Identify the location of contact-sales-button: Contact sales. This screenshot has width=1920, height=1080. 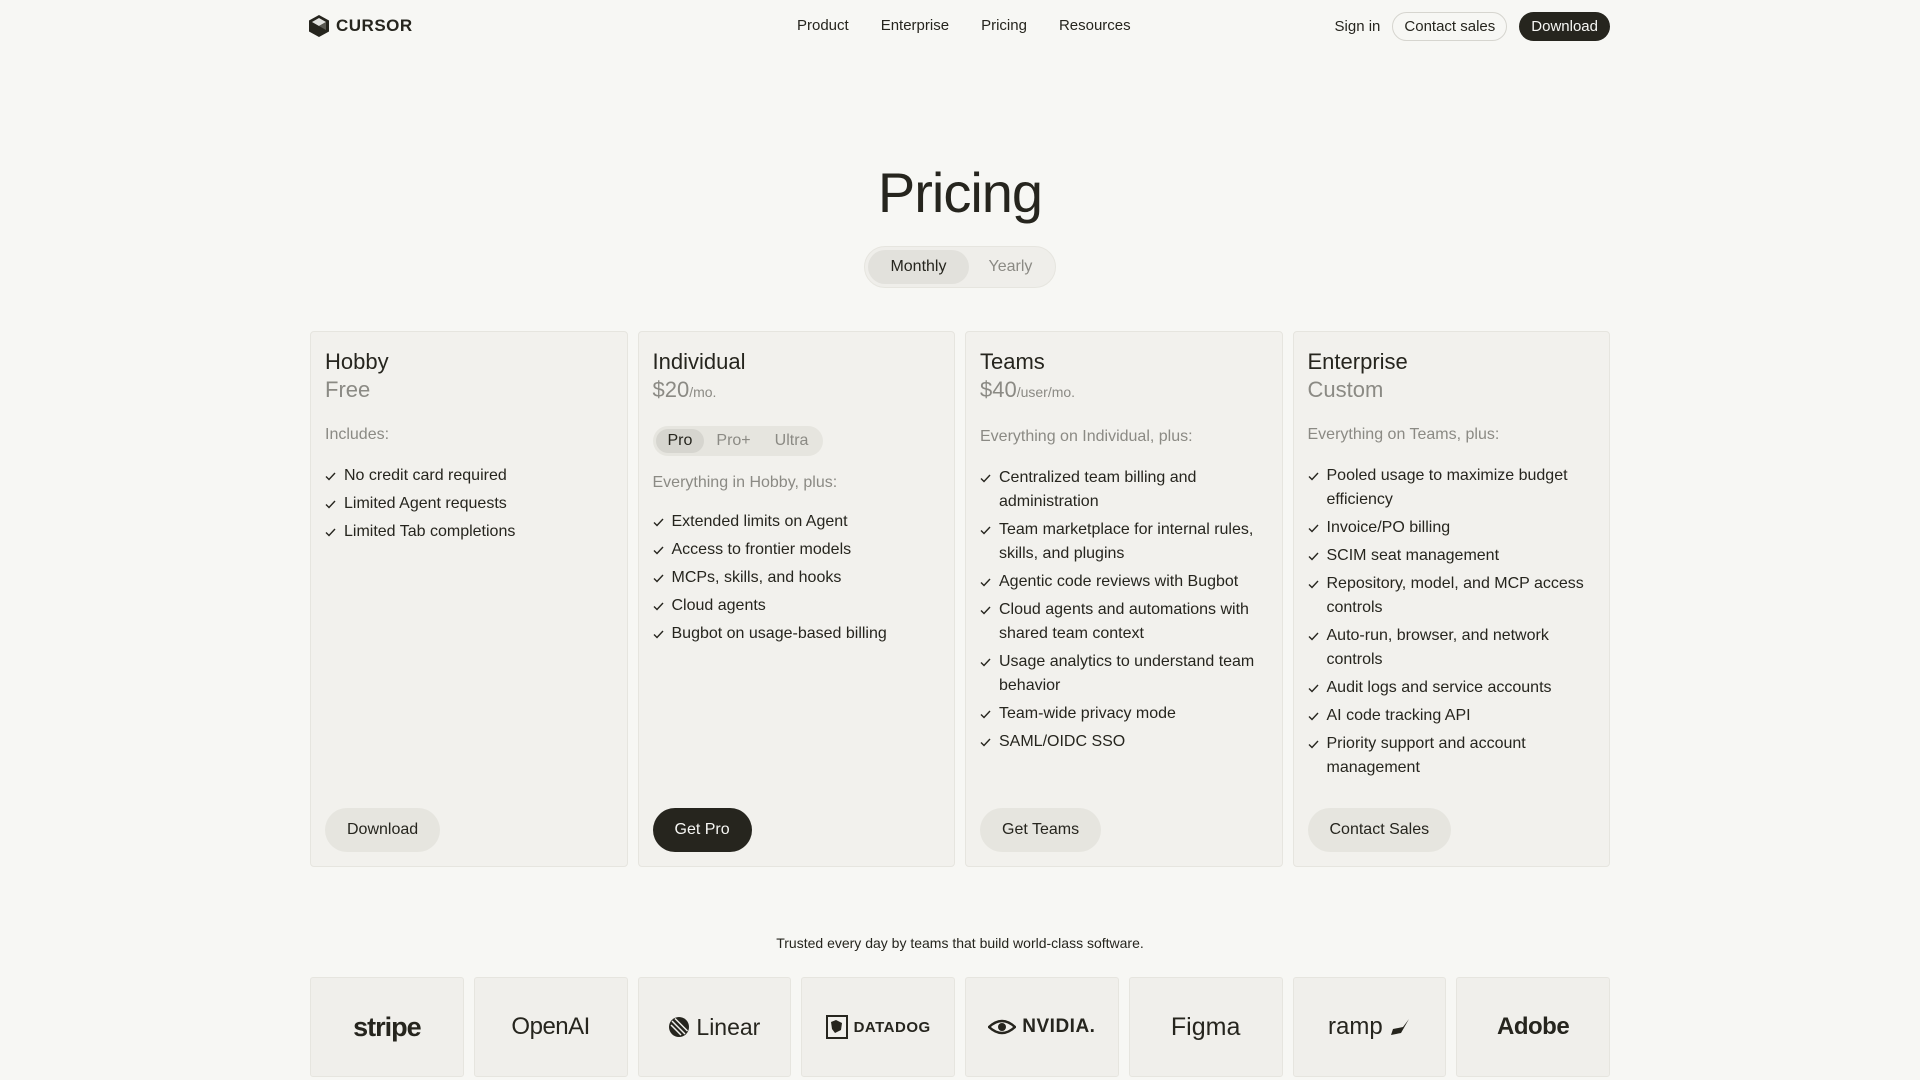
(1450, 26).